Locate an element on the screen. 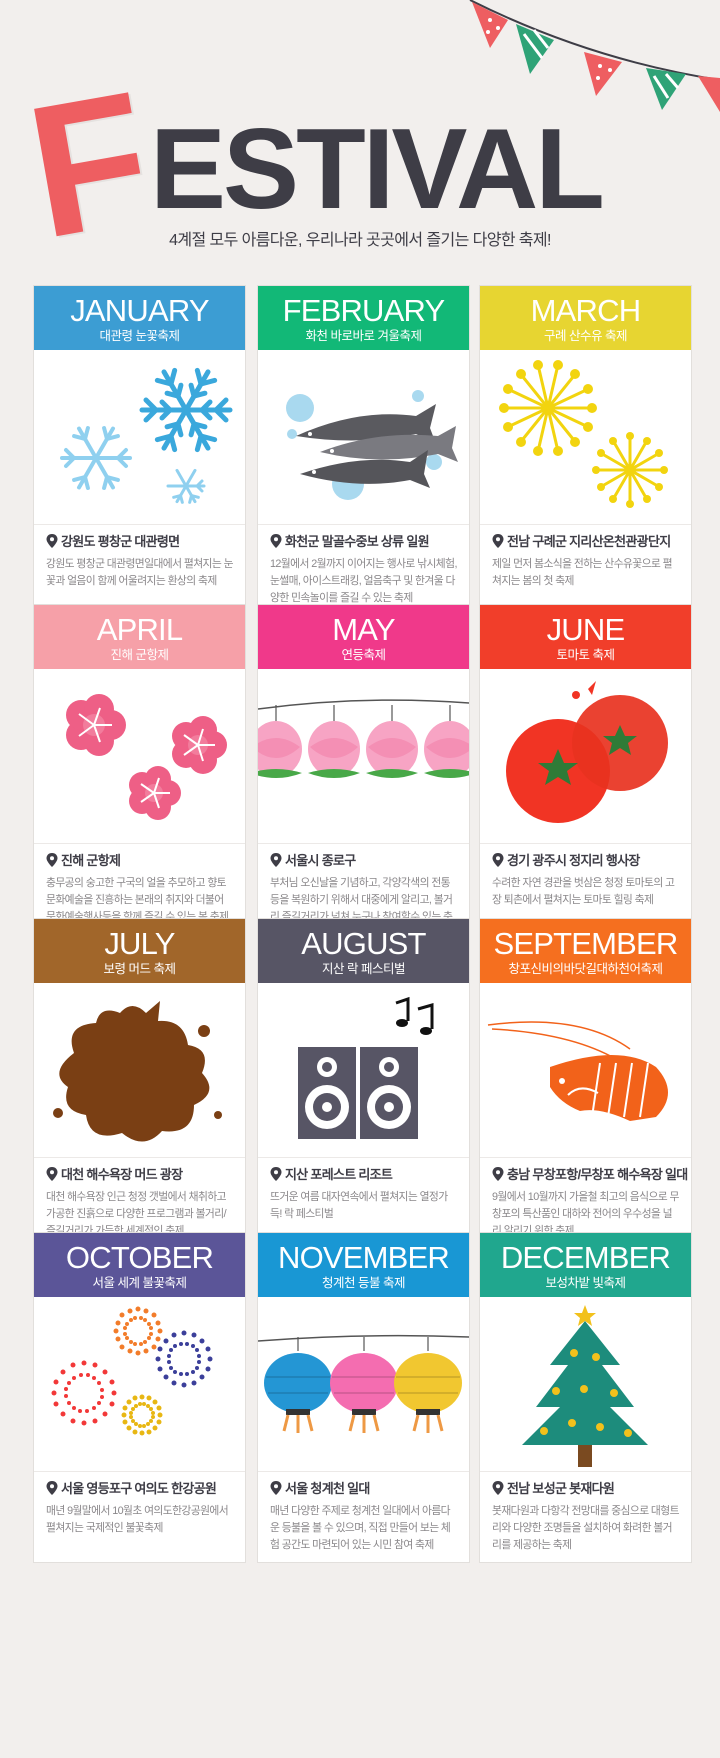  festival-location: 화천군 말골수중보 상류 일원 is located at coordinates (363, 542).